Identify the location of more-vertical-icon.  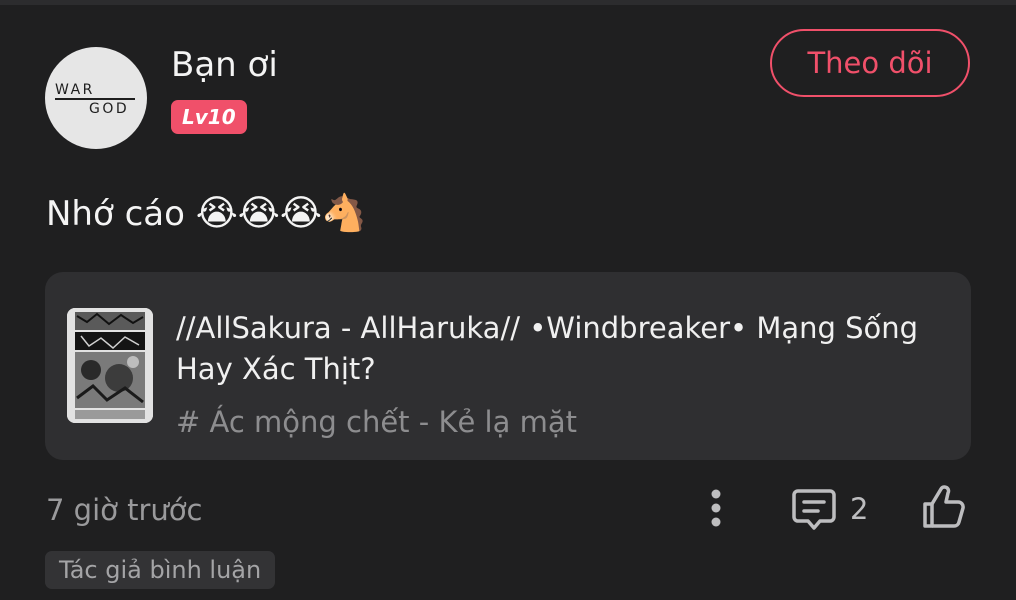
(716, 508).